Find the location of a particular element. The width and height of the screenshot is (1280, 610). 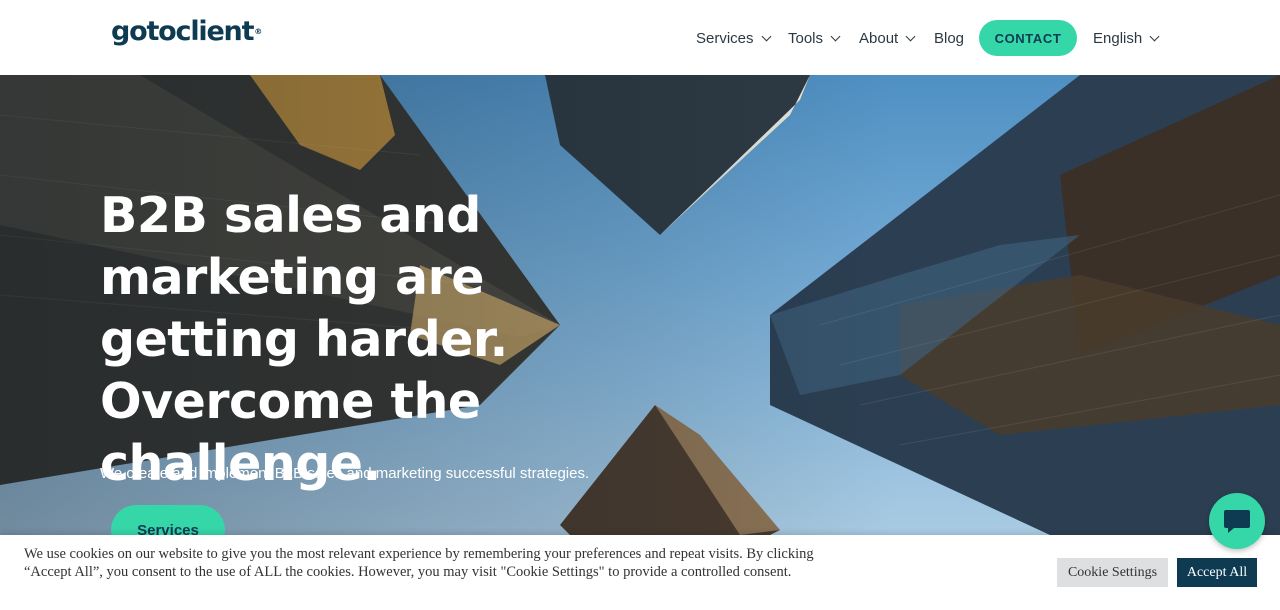

chat-widget-button is located at coordinates (1237, 521).